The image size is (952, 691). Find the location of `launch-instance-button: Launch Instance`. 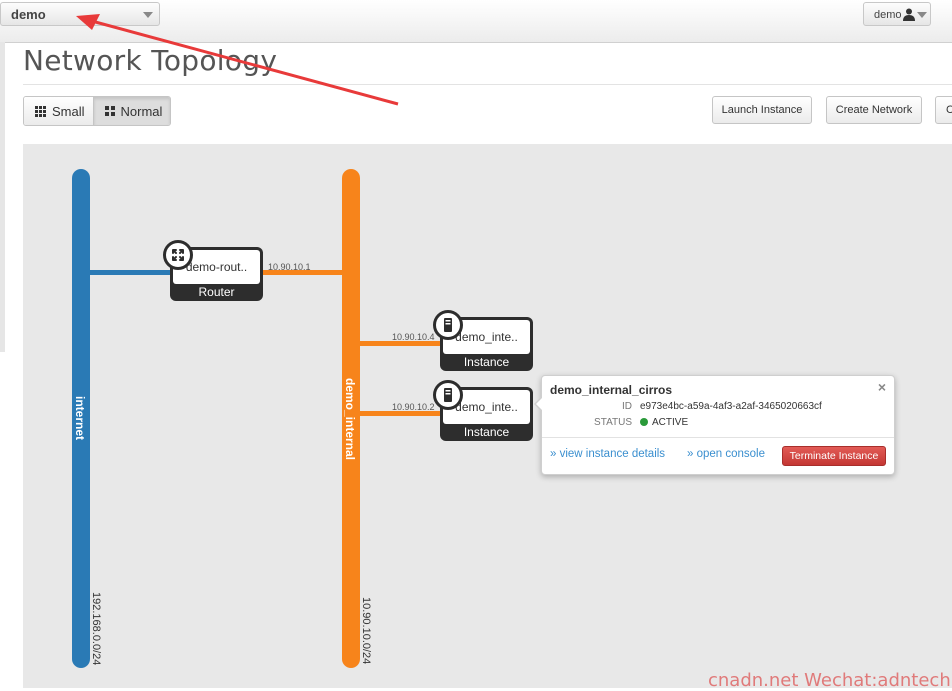

launch-instance-button: Launch Instance is located at coordinates (762, 110).